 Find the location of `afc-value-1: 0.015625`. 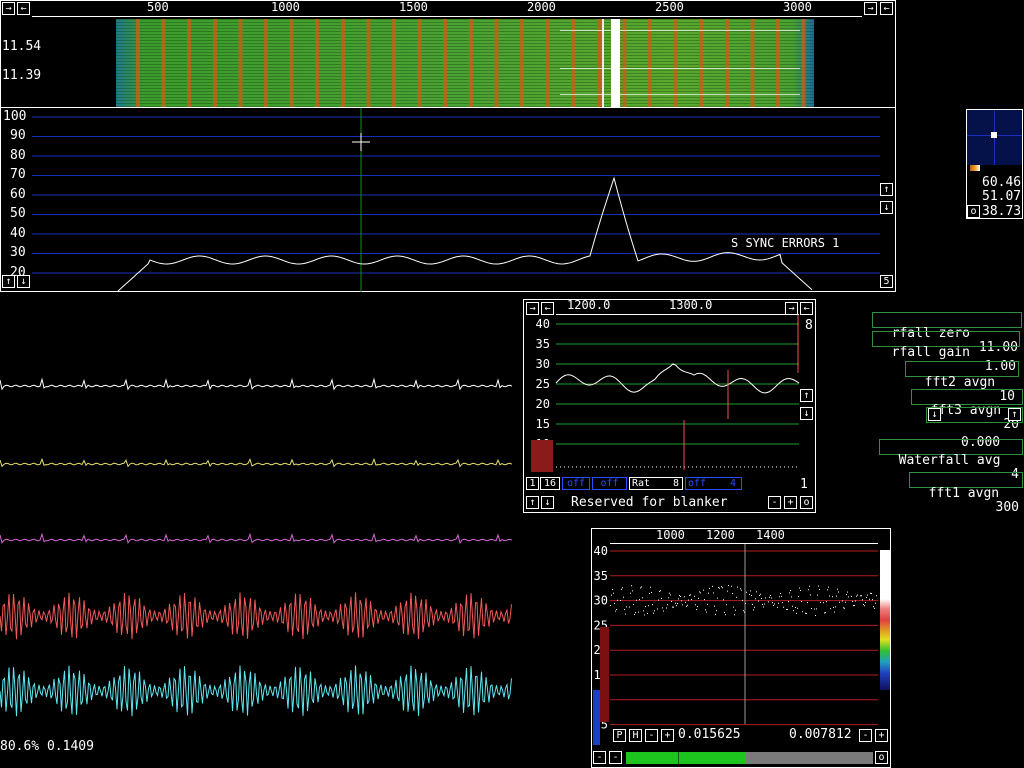

afc-value-1: 0.015625 is located at coordinates (709, 734).